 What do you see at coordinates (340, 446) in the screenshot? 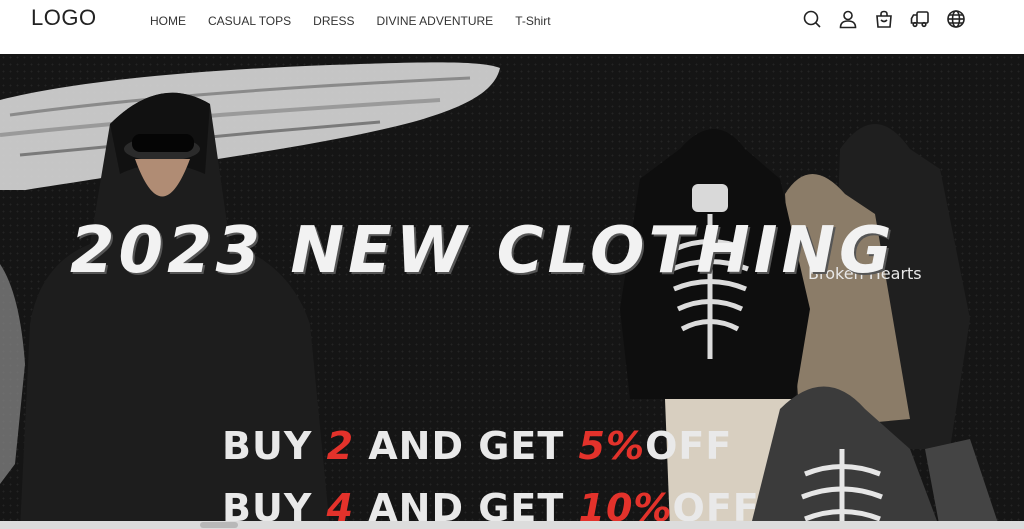
I see `promo-1-qty: 2` at bounding box center [340, 446].